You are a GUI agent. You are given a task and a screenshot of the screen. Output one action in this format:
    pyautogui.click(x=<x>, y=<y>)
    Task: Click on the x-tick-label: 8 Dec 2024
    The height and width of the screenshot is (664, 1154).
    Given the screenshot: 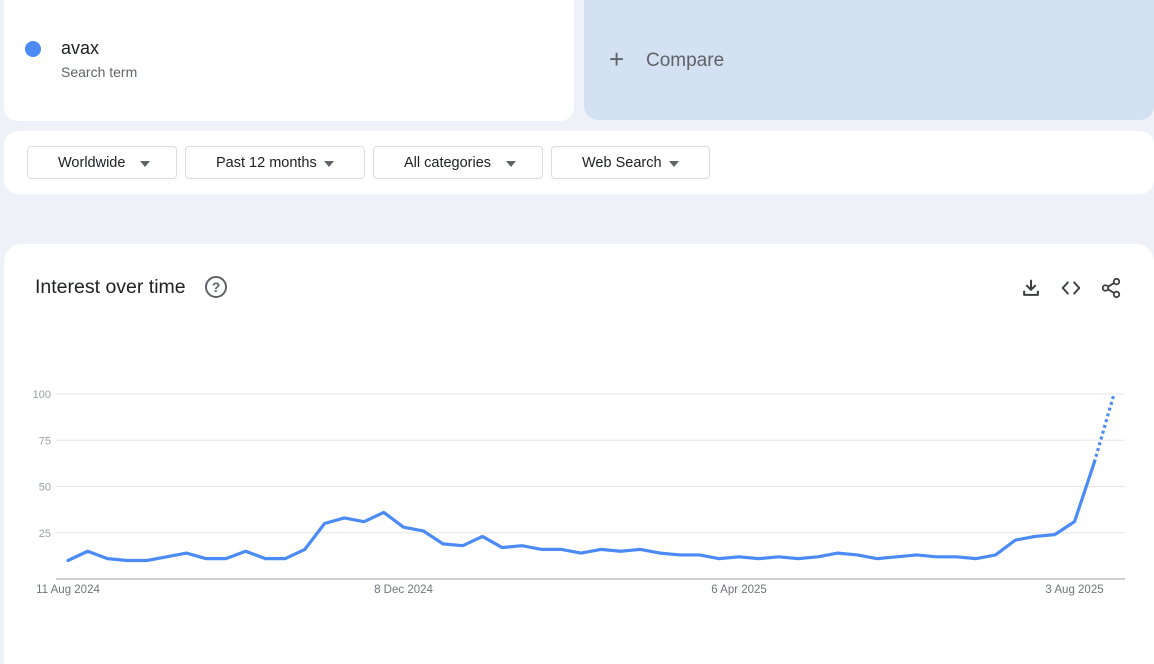 What is the action you would take?
    pyautogui.click(x=403, y=590)
    